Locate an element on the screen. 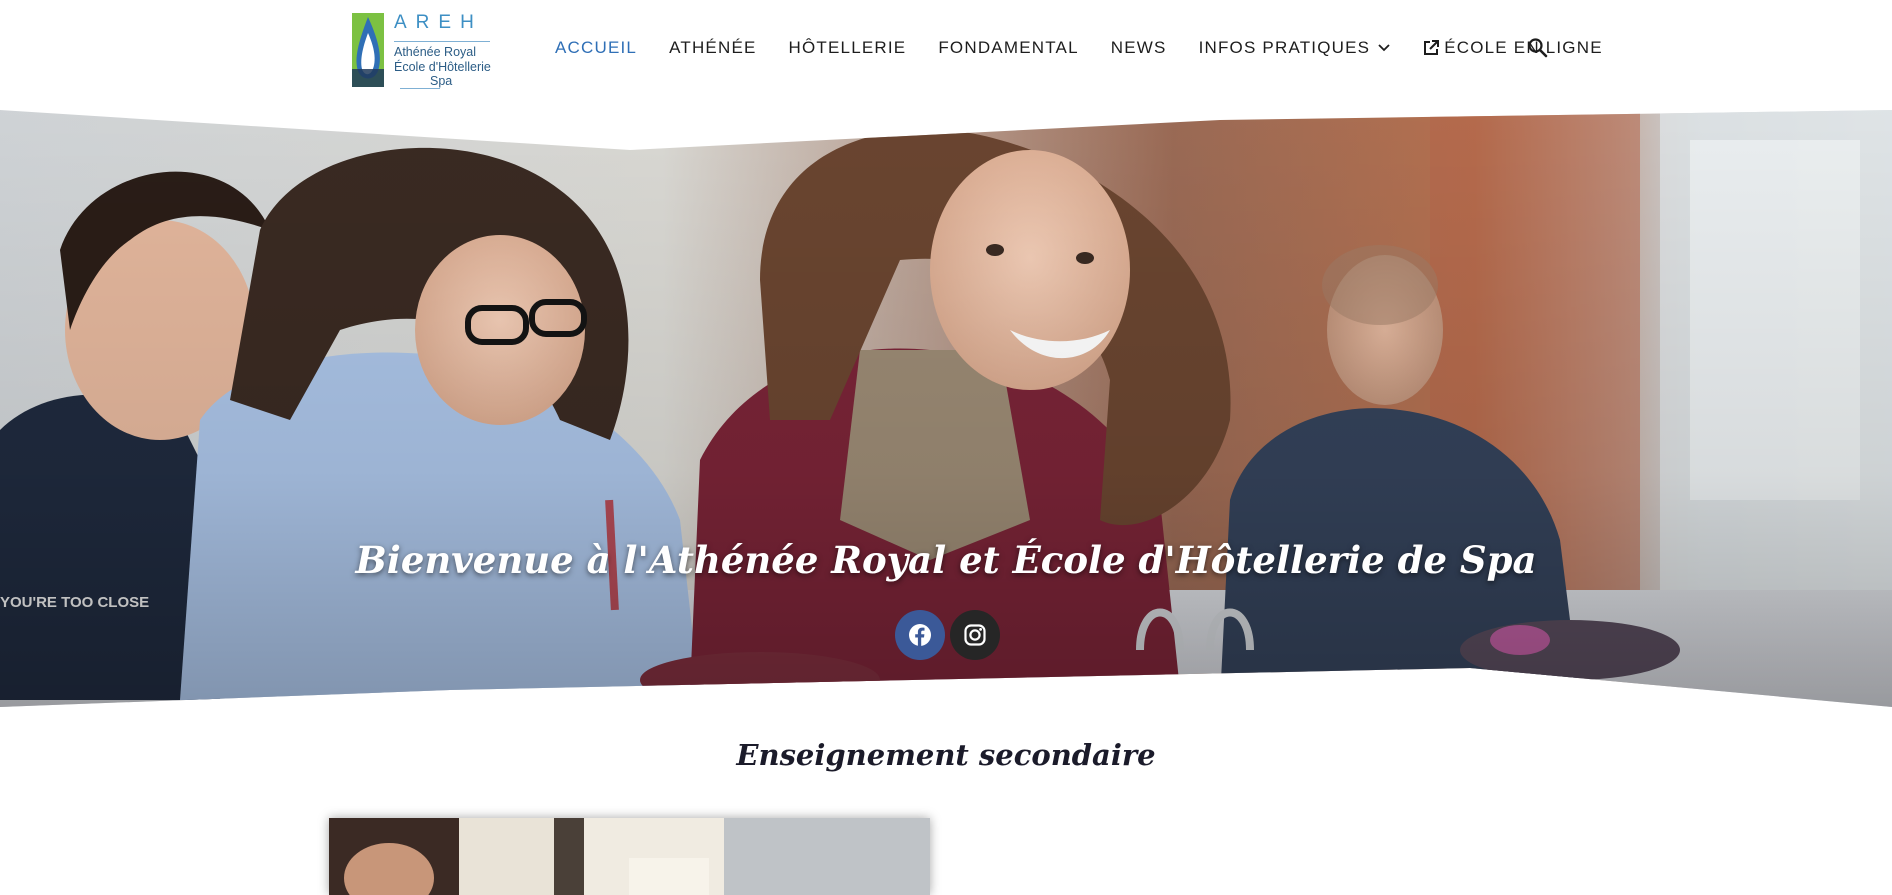  facebook-icon is located at coordinates (920, 635).